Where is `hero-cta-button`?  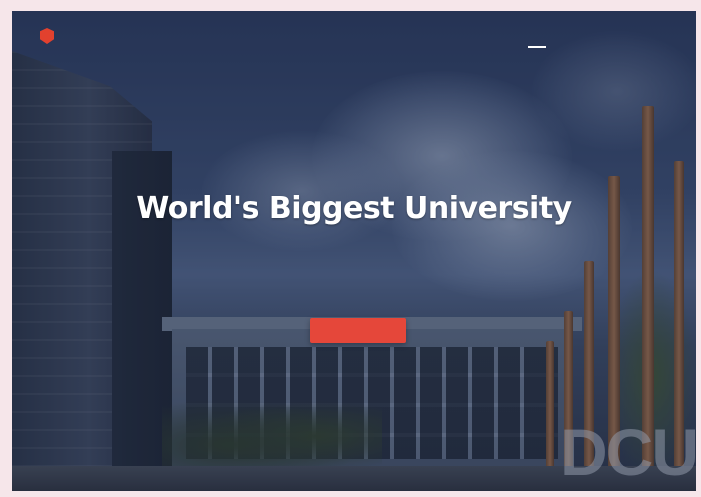
hero-cta-button is located at coordinates (358, 330).